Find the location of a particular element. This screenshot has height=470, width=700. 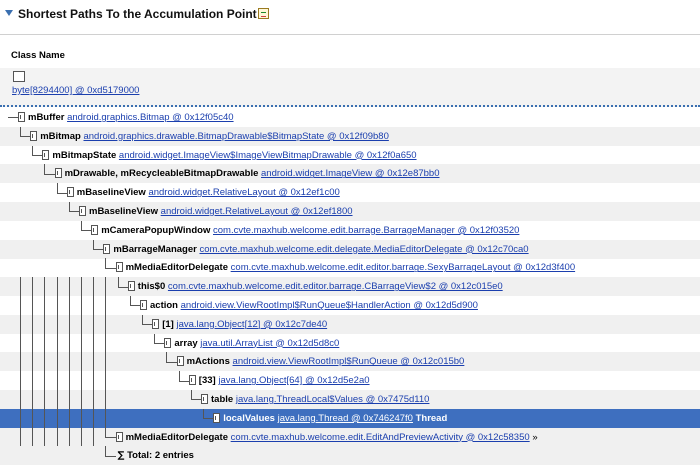

sigma-icon: ∑ is located at coordinates (121, 456).